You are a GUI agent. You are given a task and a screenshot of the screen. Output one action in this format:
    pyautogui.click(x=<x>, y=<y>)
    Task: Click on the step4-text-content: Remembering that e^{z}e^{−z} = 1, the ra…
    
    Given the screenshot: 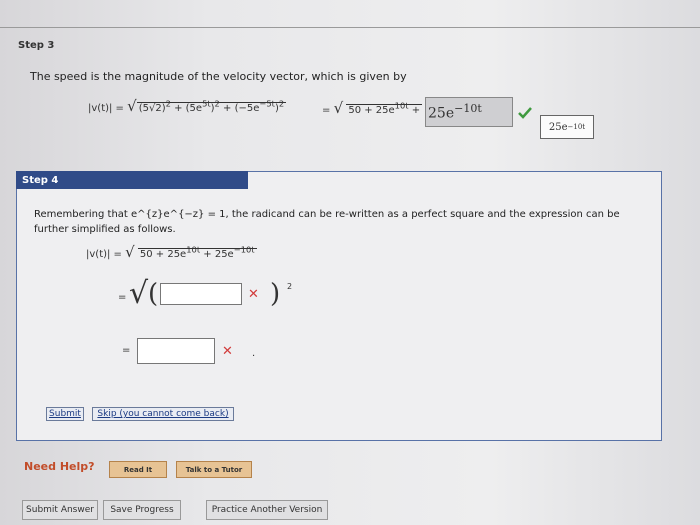 What is the action you would take?
    pyautogui.click(x=327, y=222)
    